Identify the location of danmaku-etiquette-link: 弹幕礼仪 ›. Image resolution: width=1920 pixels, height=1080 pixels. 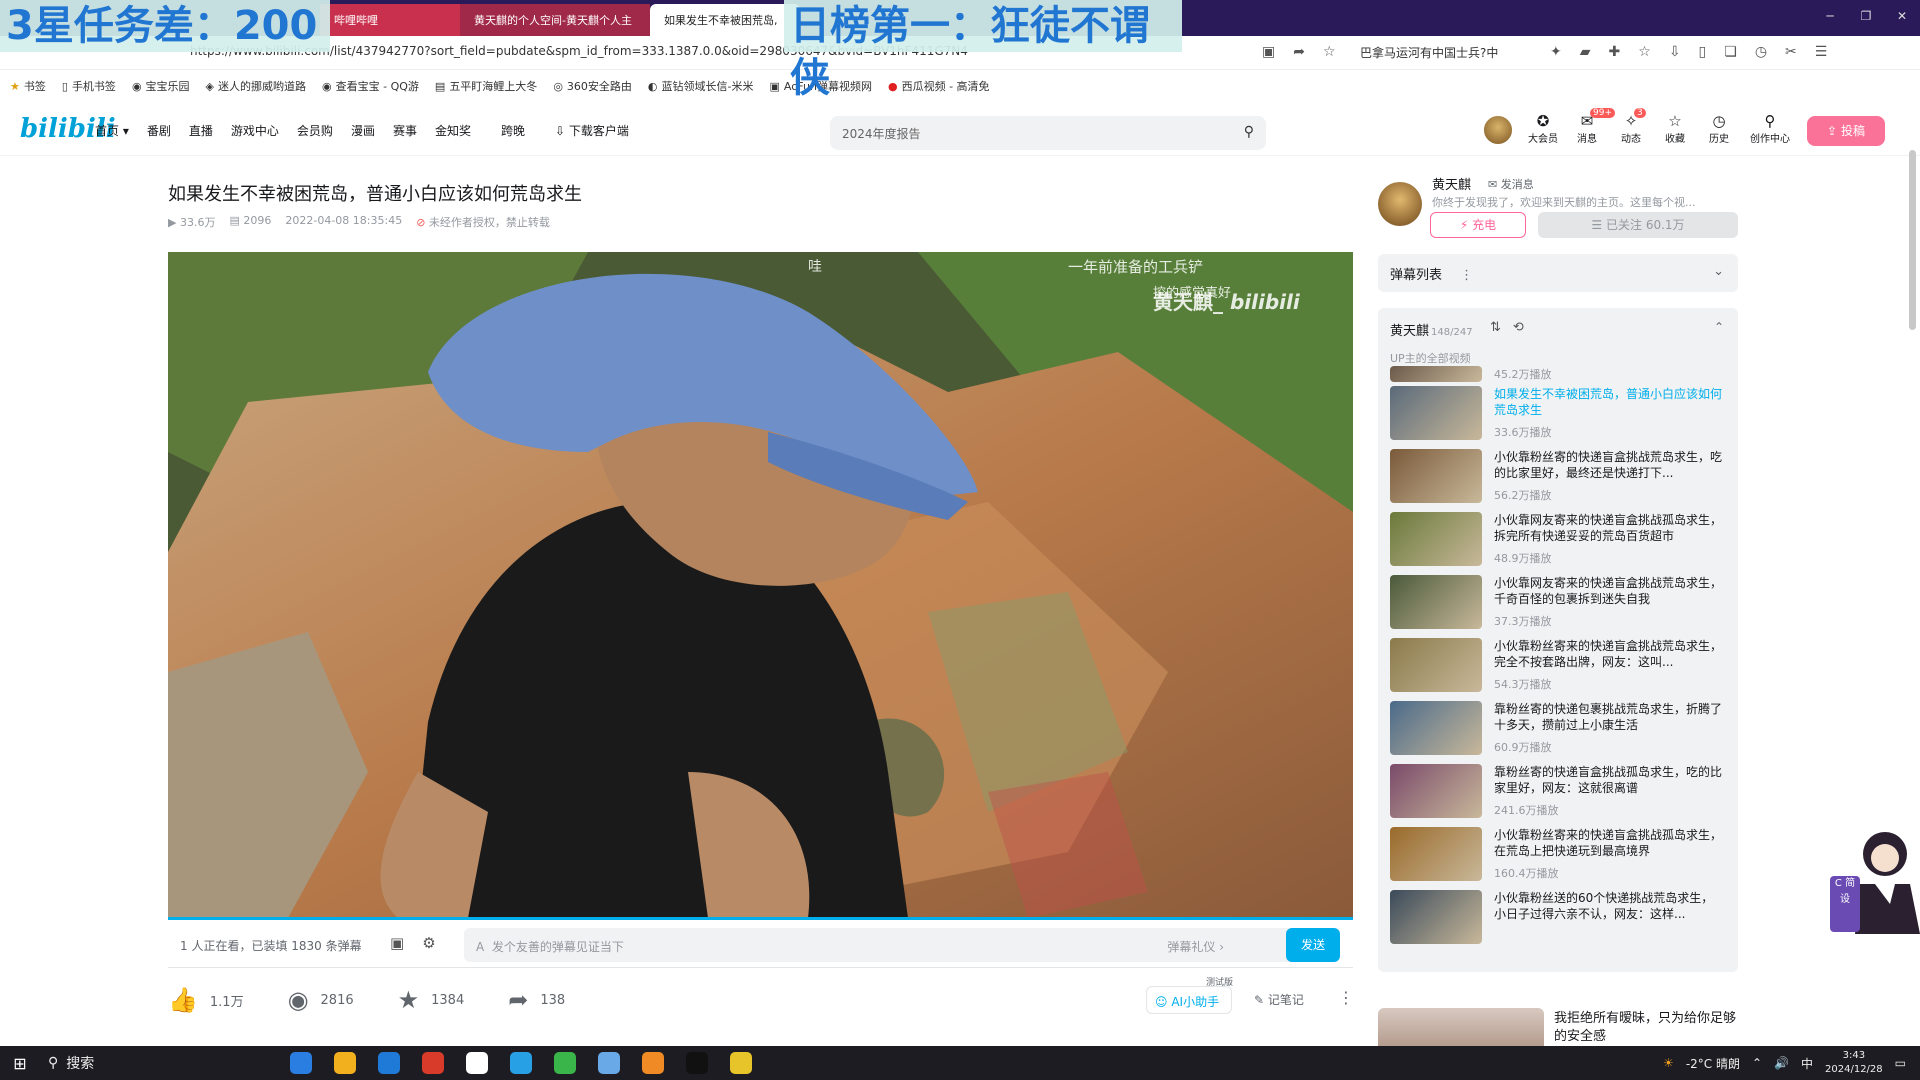
(1195, 946).